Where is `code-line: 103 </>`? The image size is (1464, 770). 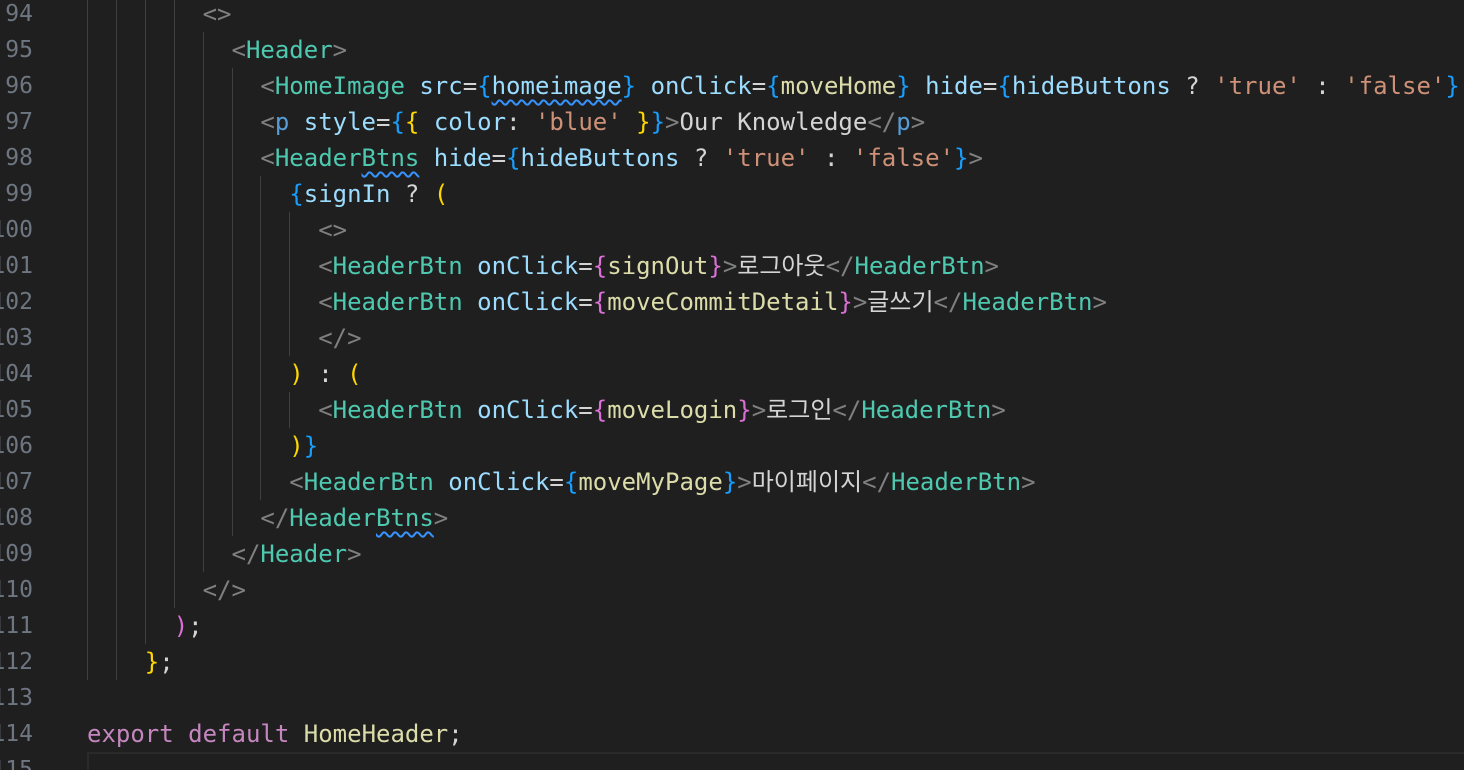 code-line: 103 </> is located at coordinates (732, 338).